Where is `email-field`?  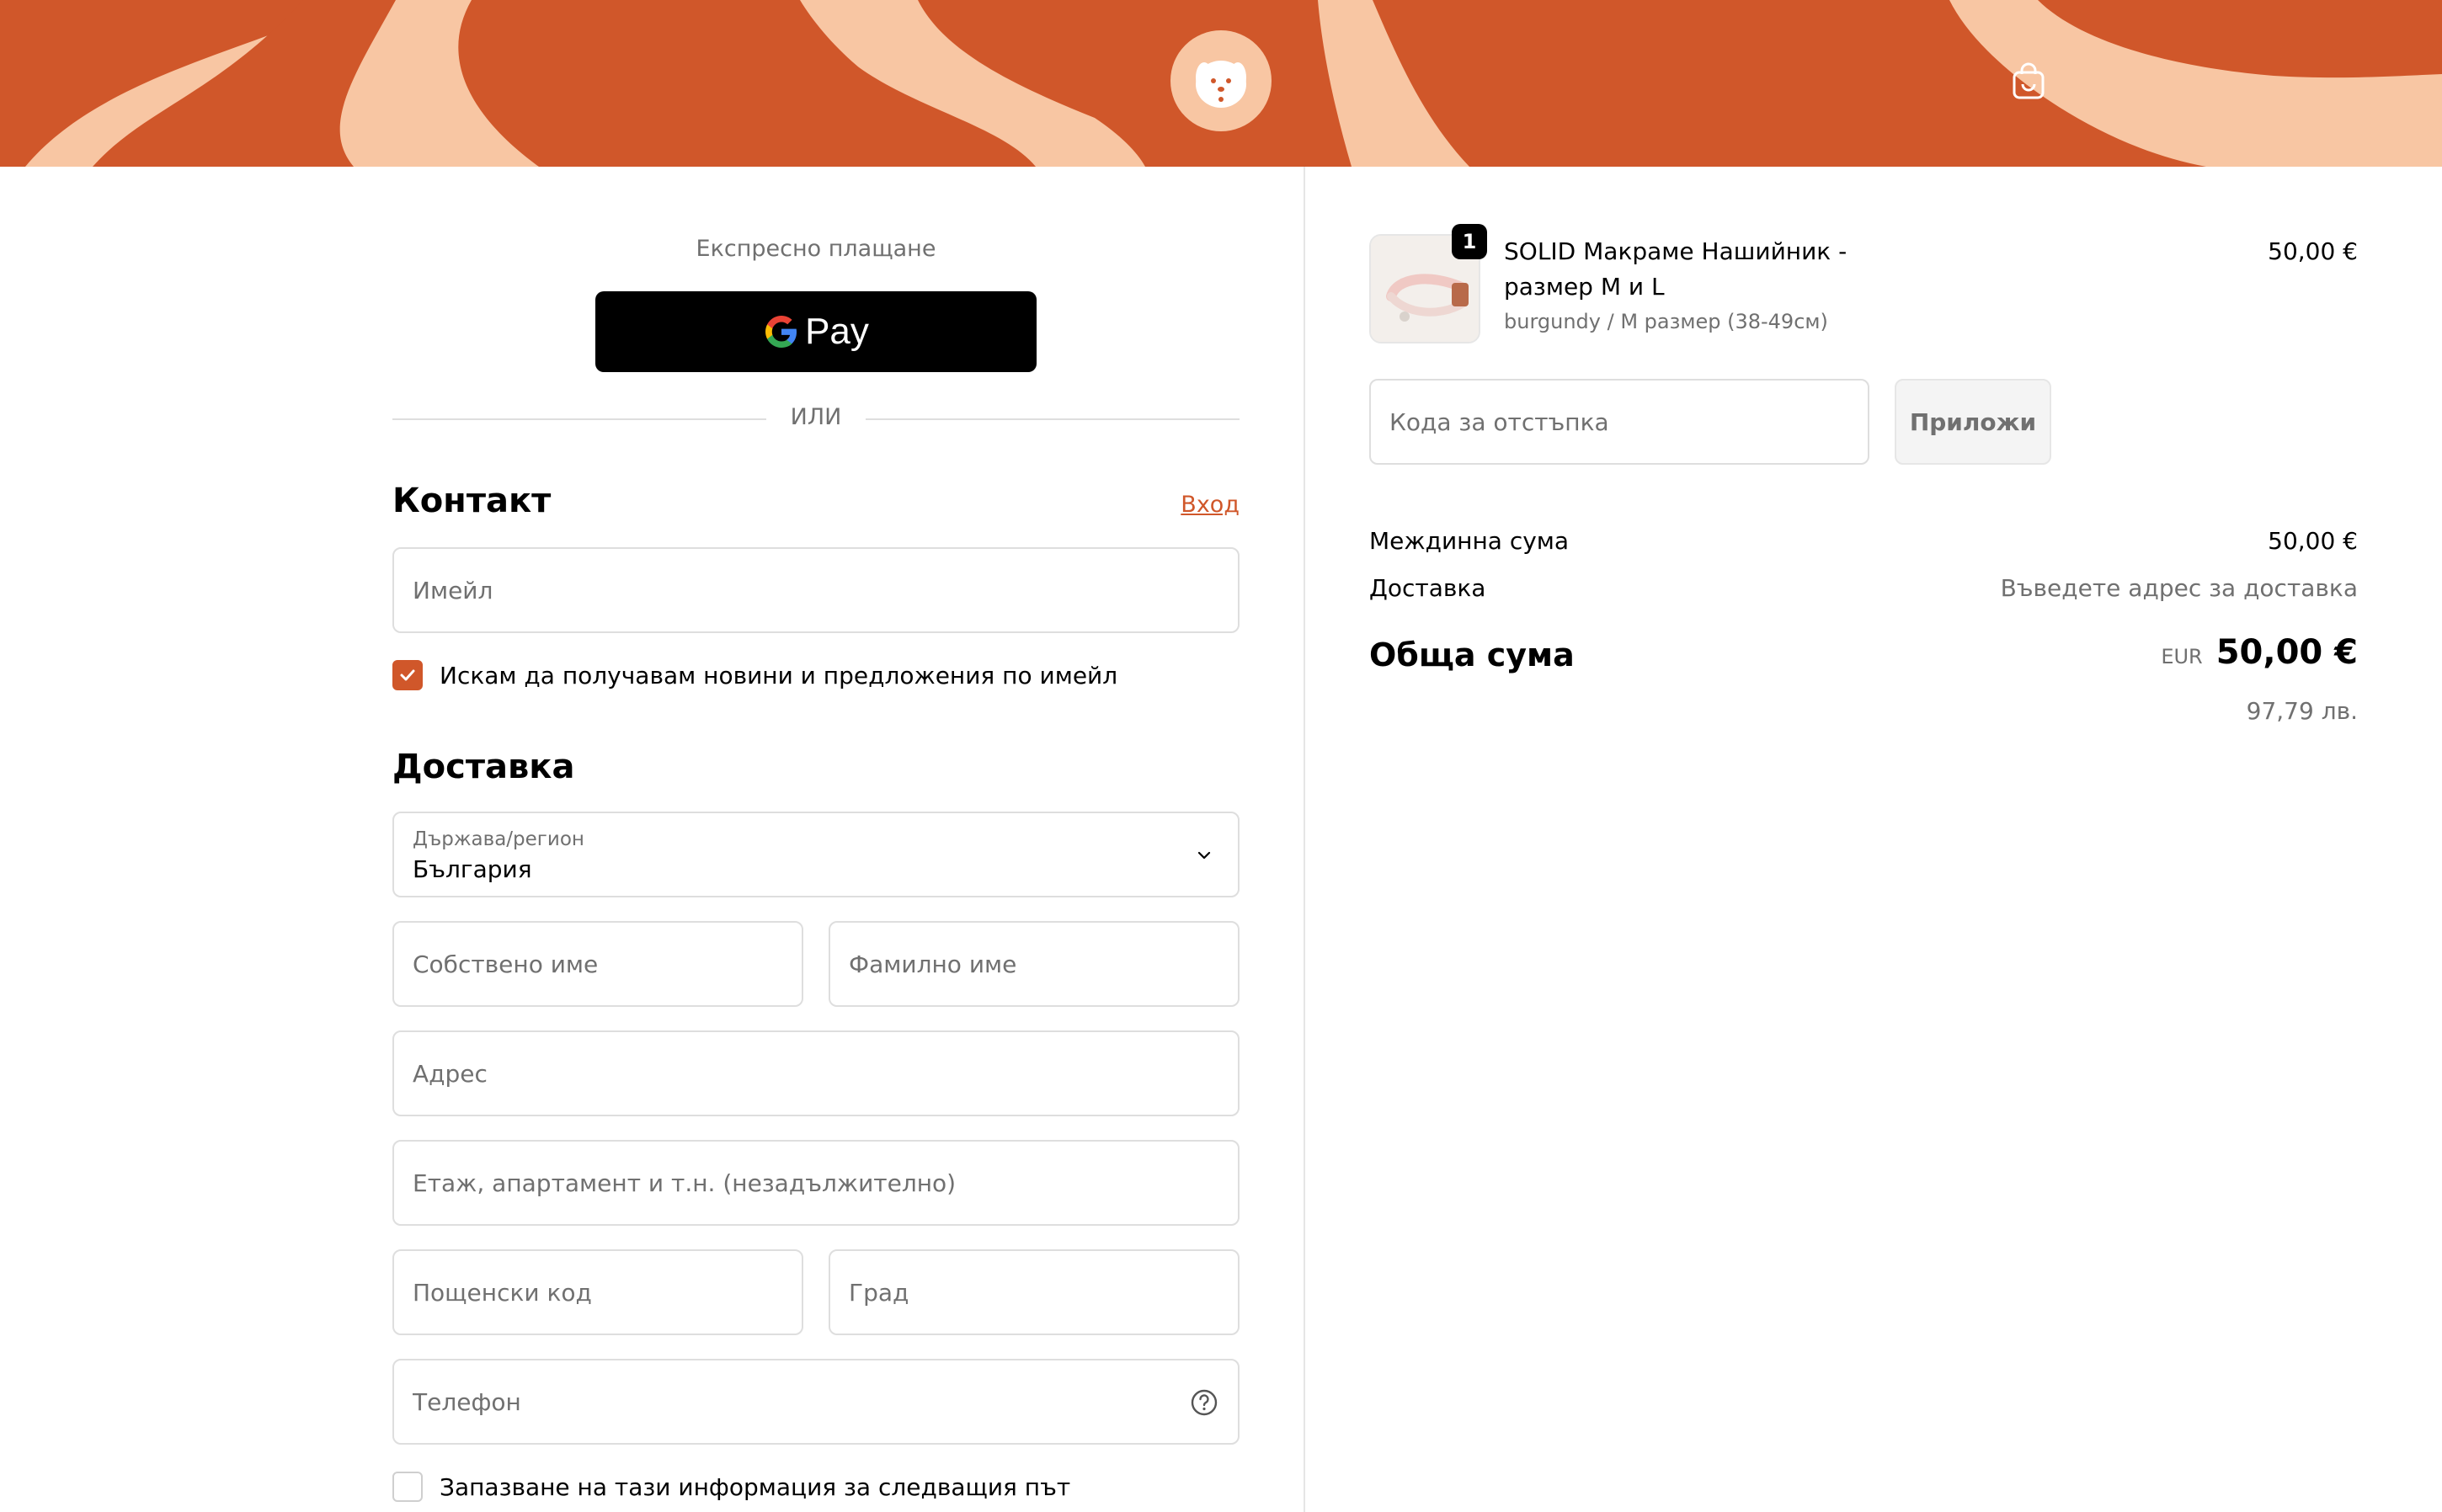
email-field is located at coordinates (816, 590).